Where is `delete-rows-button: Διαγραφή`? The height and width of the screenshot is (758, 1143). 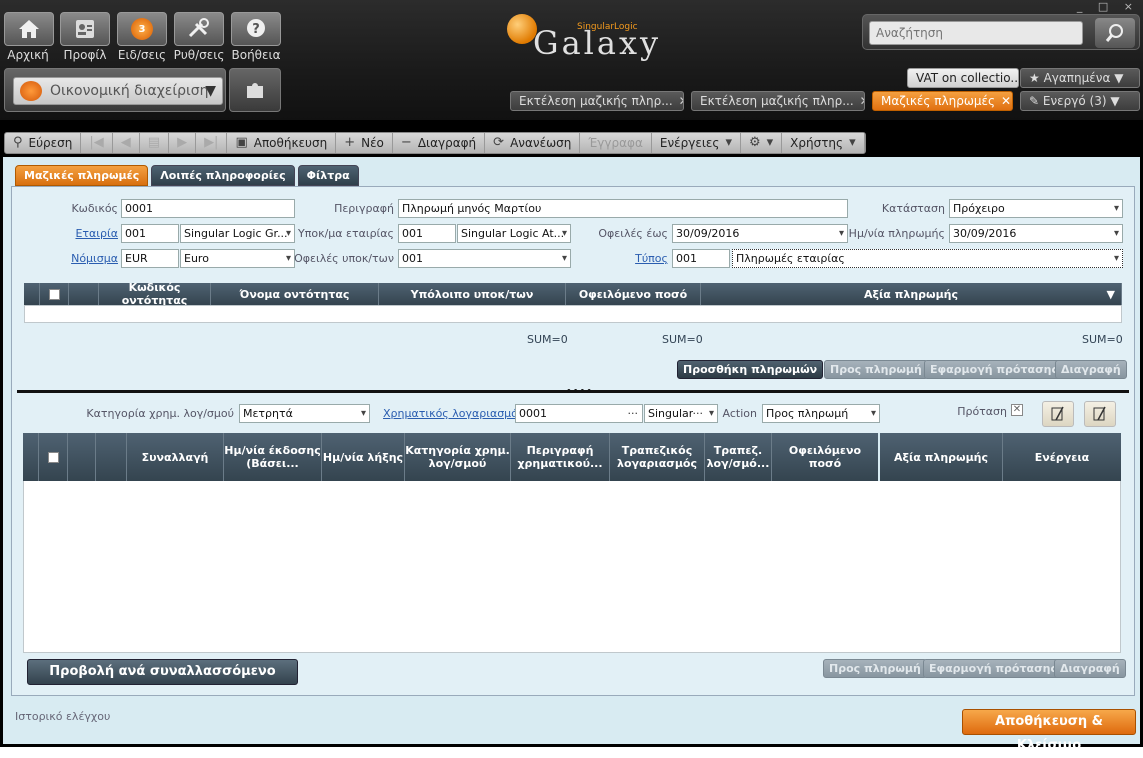 delete-rows-button: Διαγραφή is located at coordinates (1091, 369).